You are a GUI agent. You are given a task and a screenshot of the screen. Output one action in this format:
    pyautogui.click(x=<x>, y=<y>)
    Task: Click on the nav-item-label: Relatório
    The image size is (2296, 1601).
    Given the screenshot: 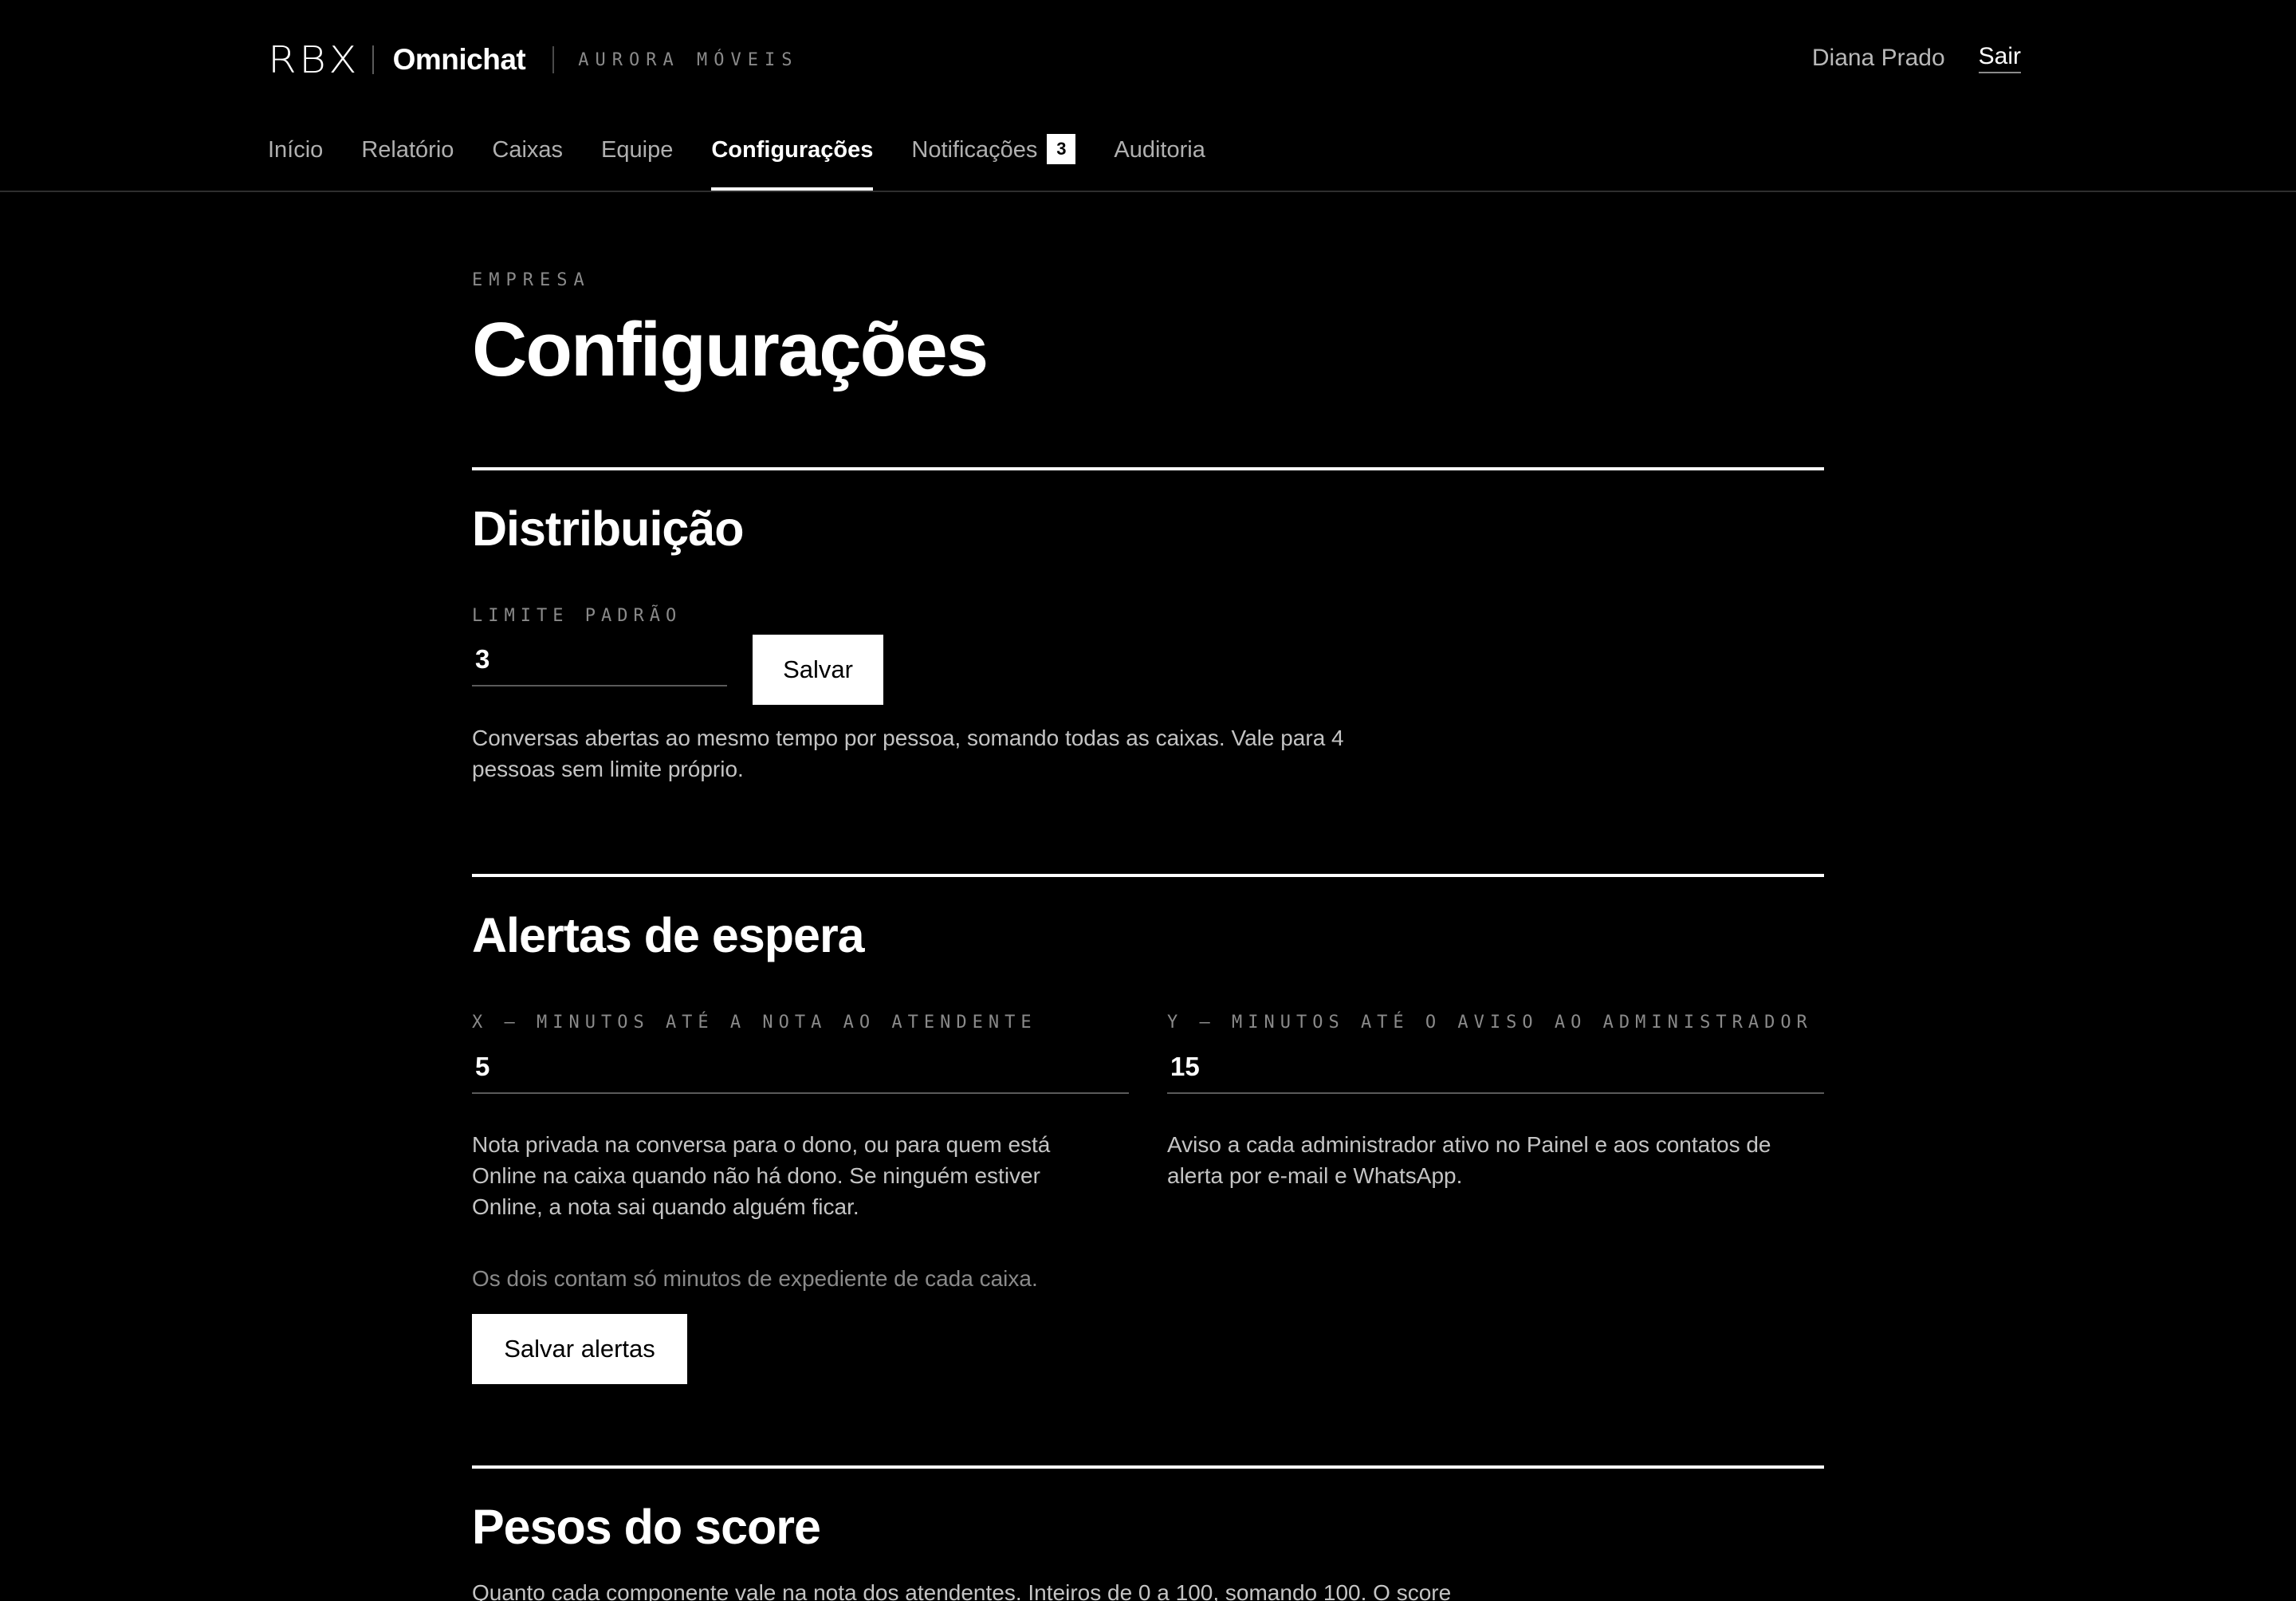 What is the action you would take?
    pyautogui.click(x=407, y=150)
    